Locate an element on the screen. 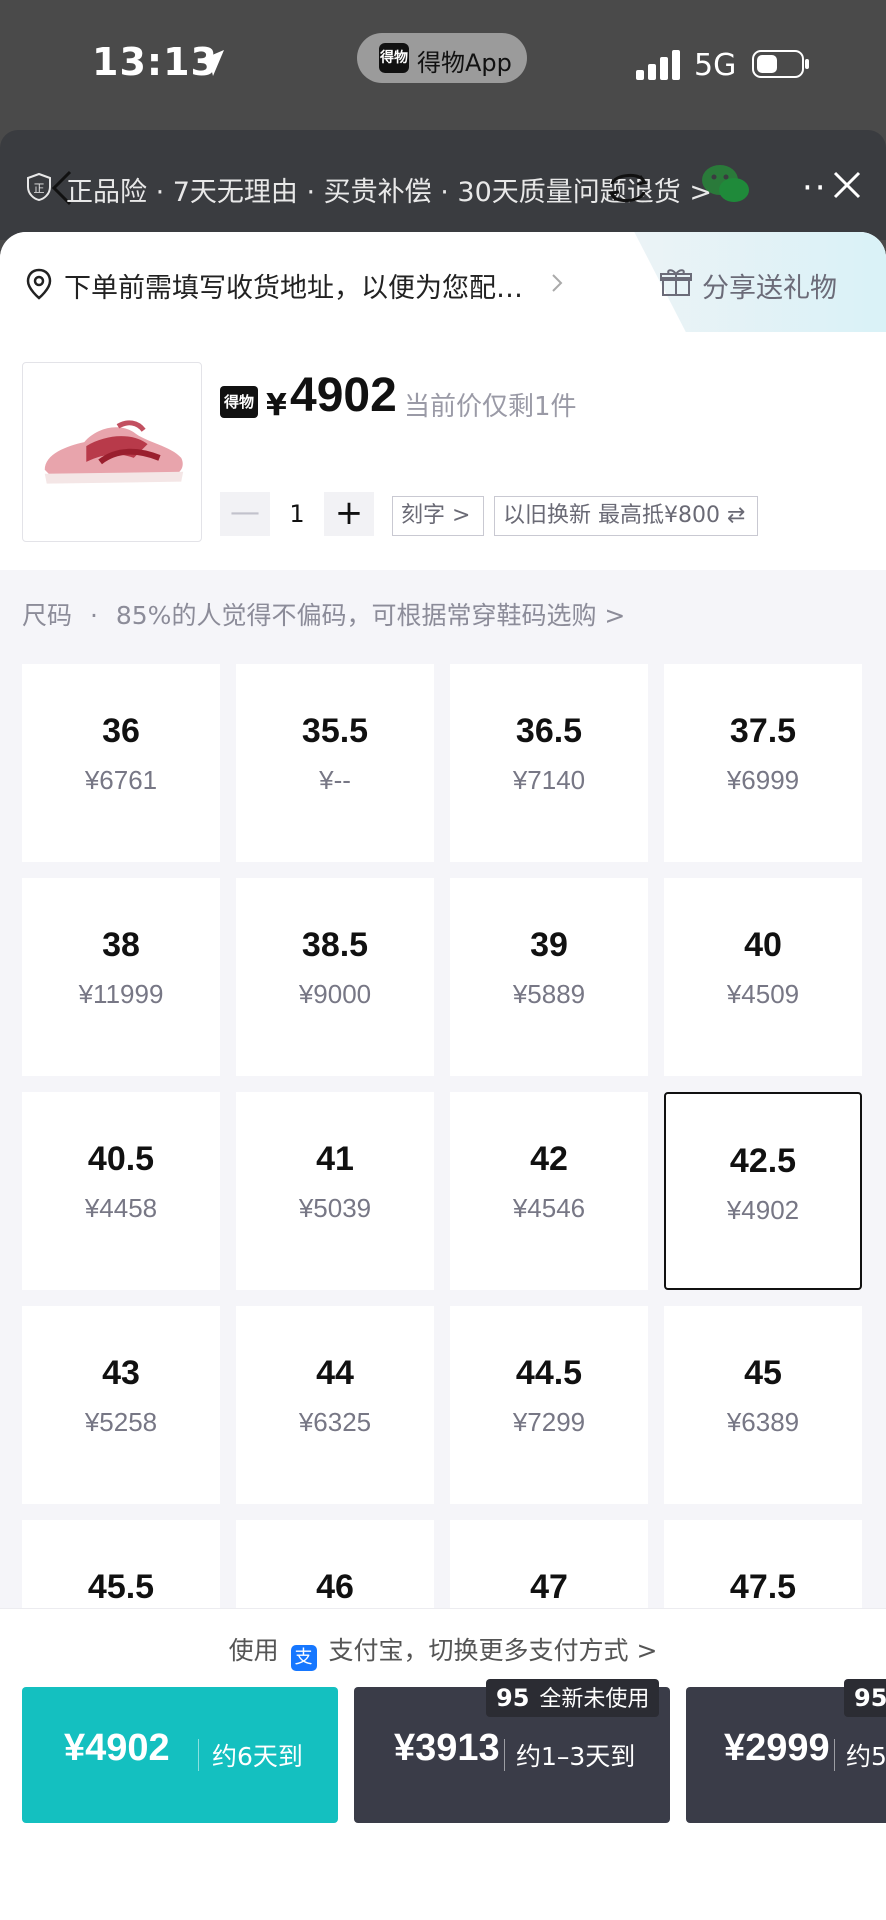  share-gift-label: 分享送礼物 is located at coordinates (769, 285).